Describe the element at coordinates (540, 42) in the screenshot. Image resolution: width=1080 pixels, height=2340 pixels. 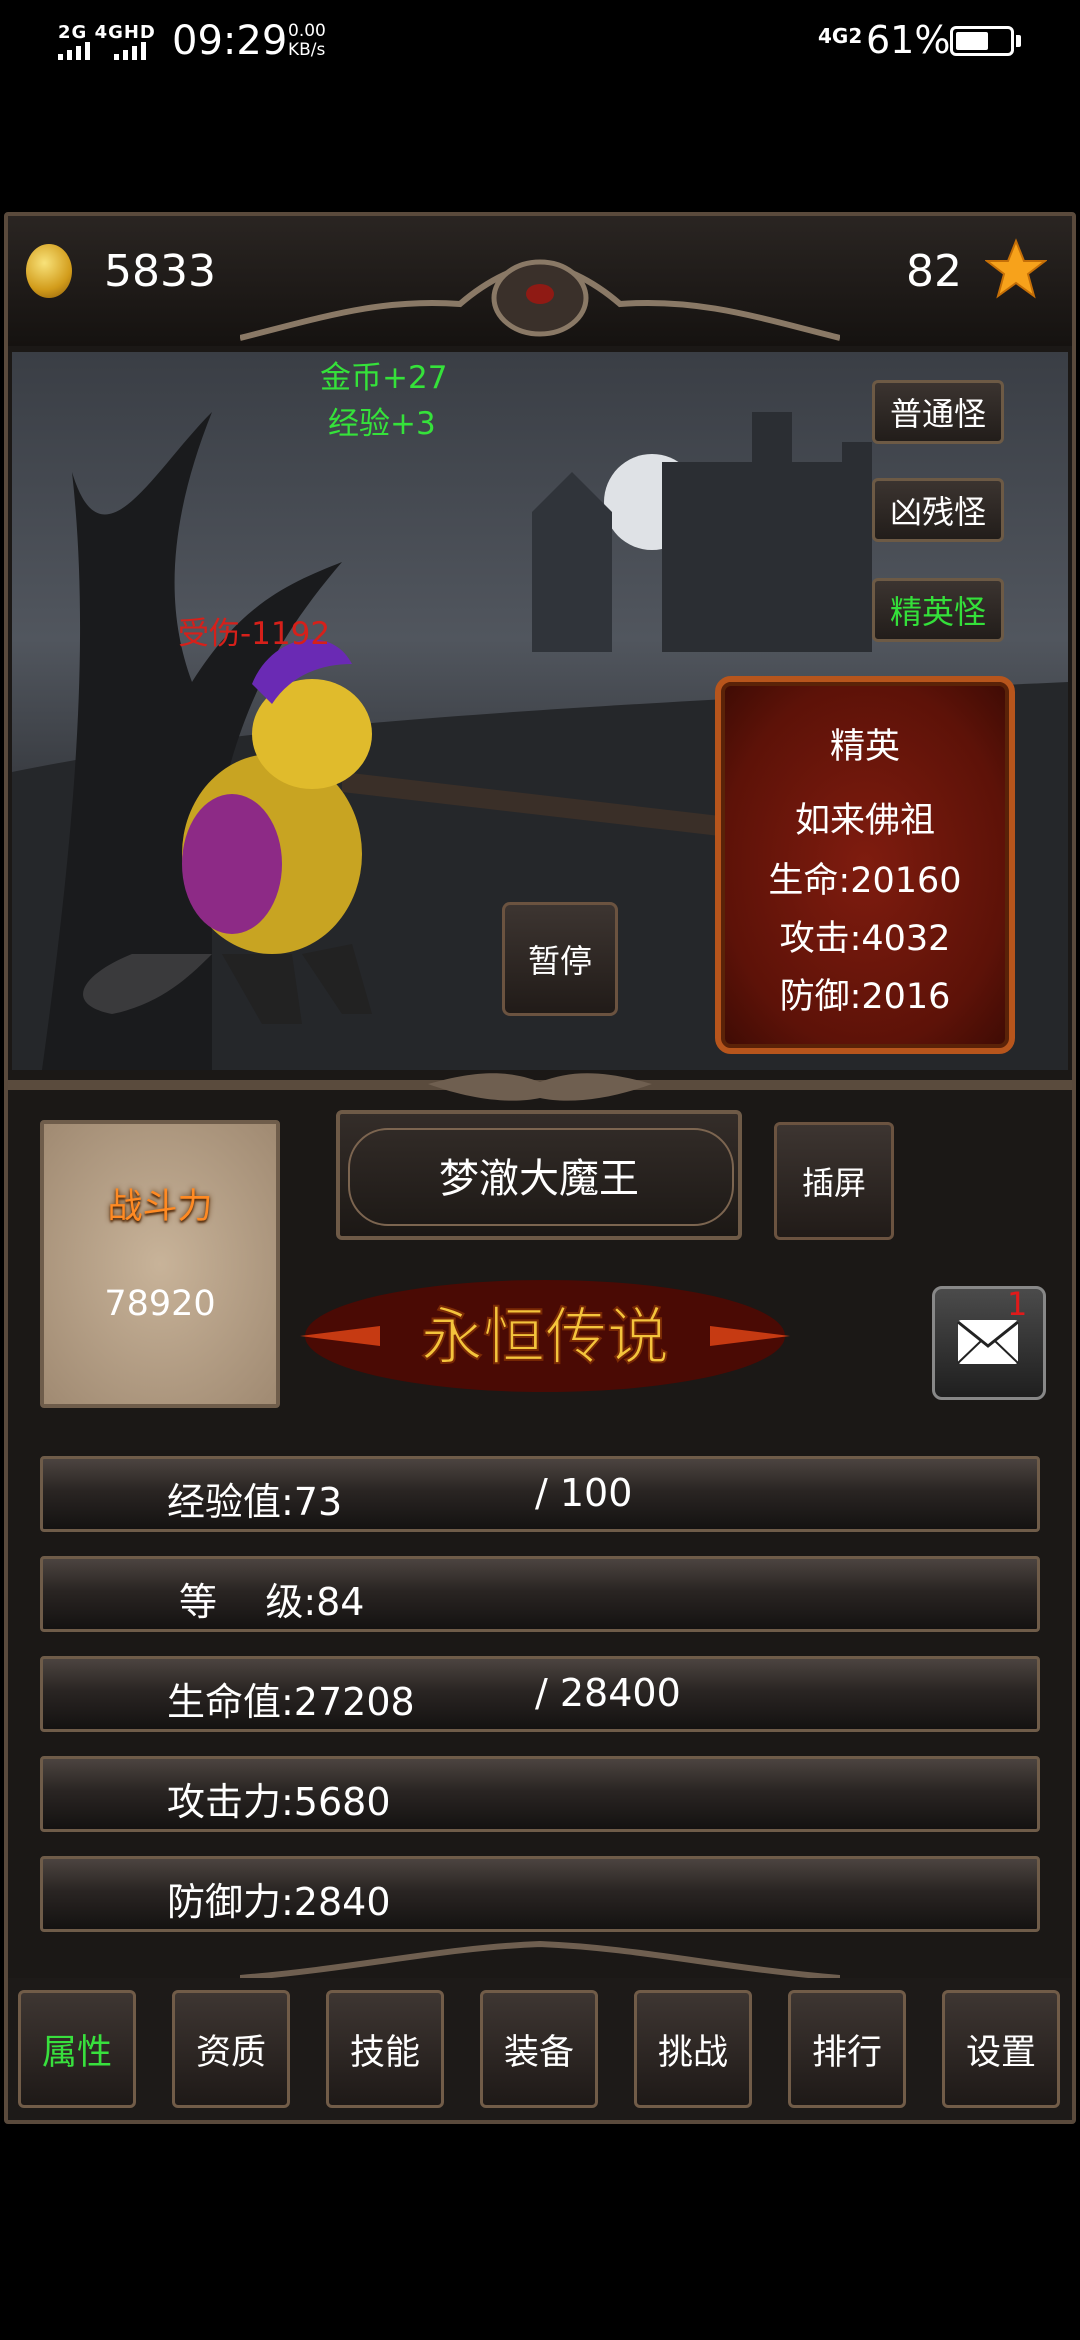
I see `status-bar: 2G 4GHD 09:29 0.00 KB/s 4G2 61%` at that location.